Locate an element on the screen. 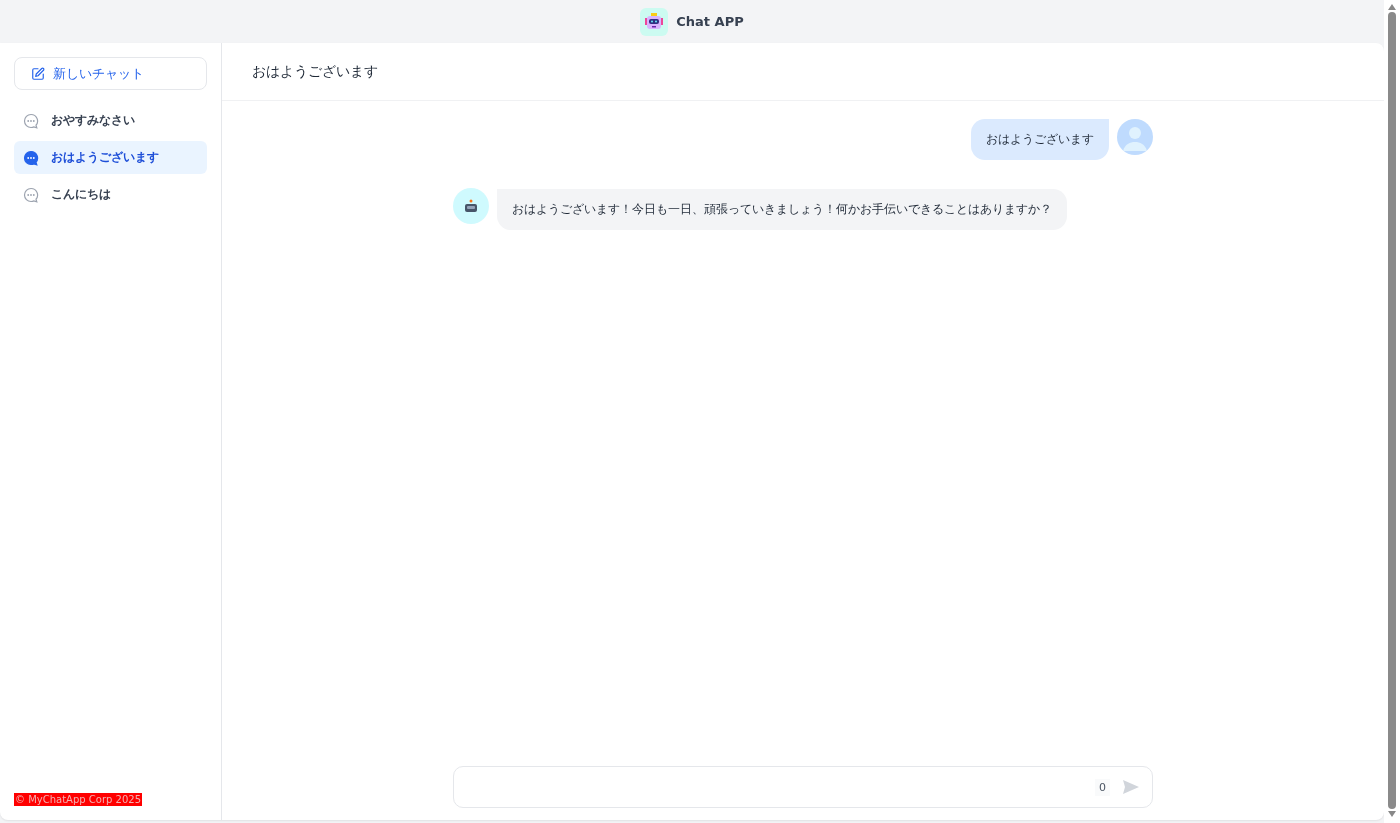  robot-logo-icon is located at coordinates (654, 21).